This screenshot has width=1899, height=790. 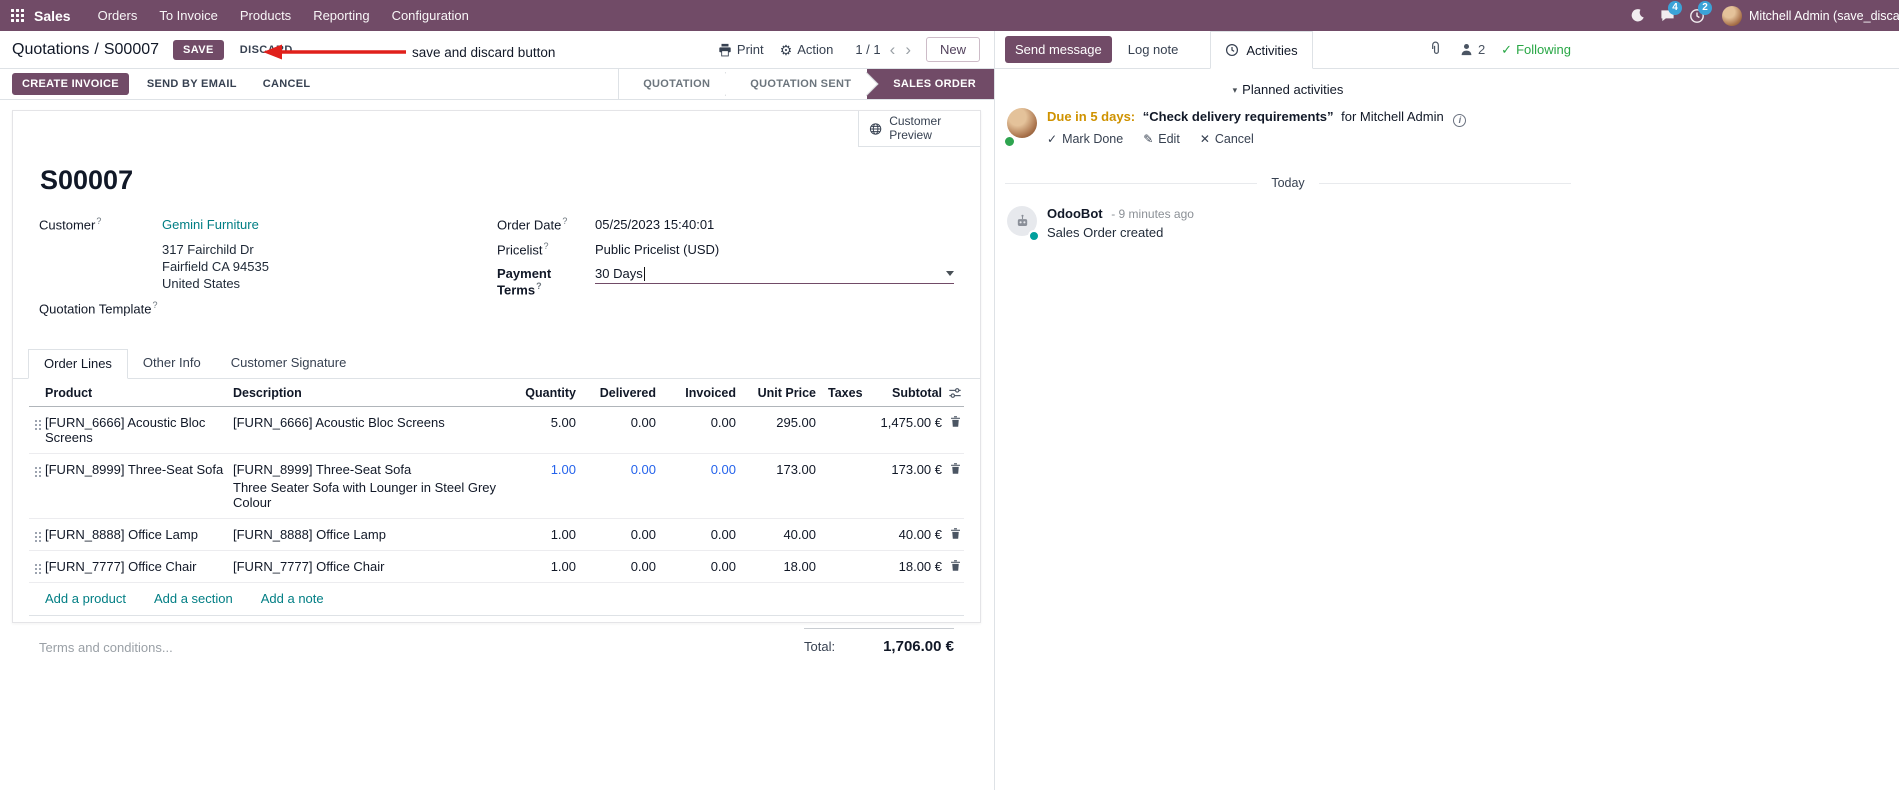 I want to click on pricelist-field: Public Pricelist (USD), so click(x=657, y=249).